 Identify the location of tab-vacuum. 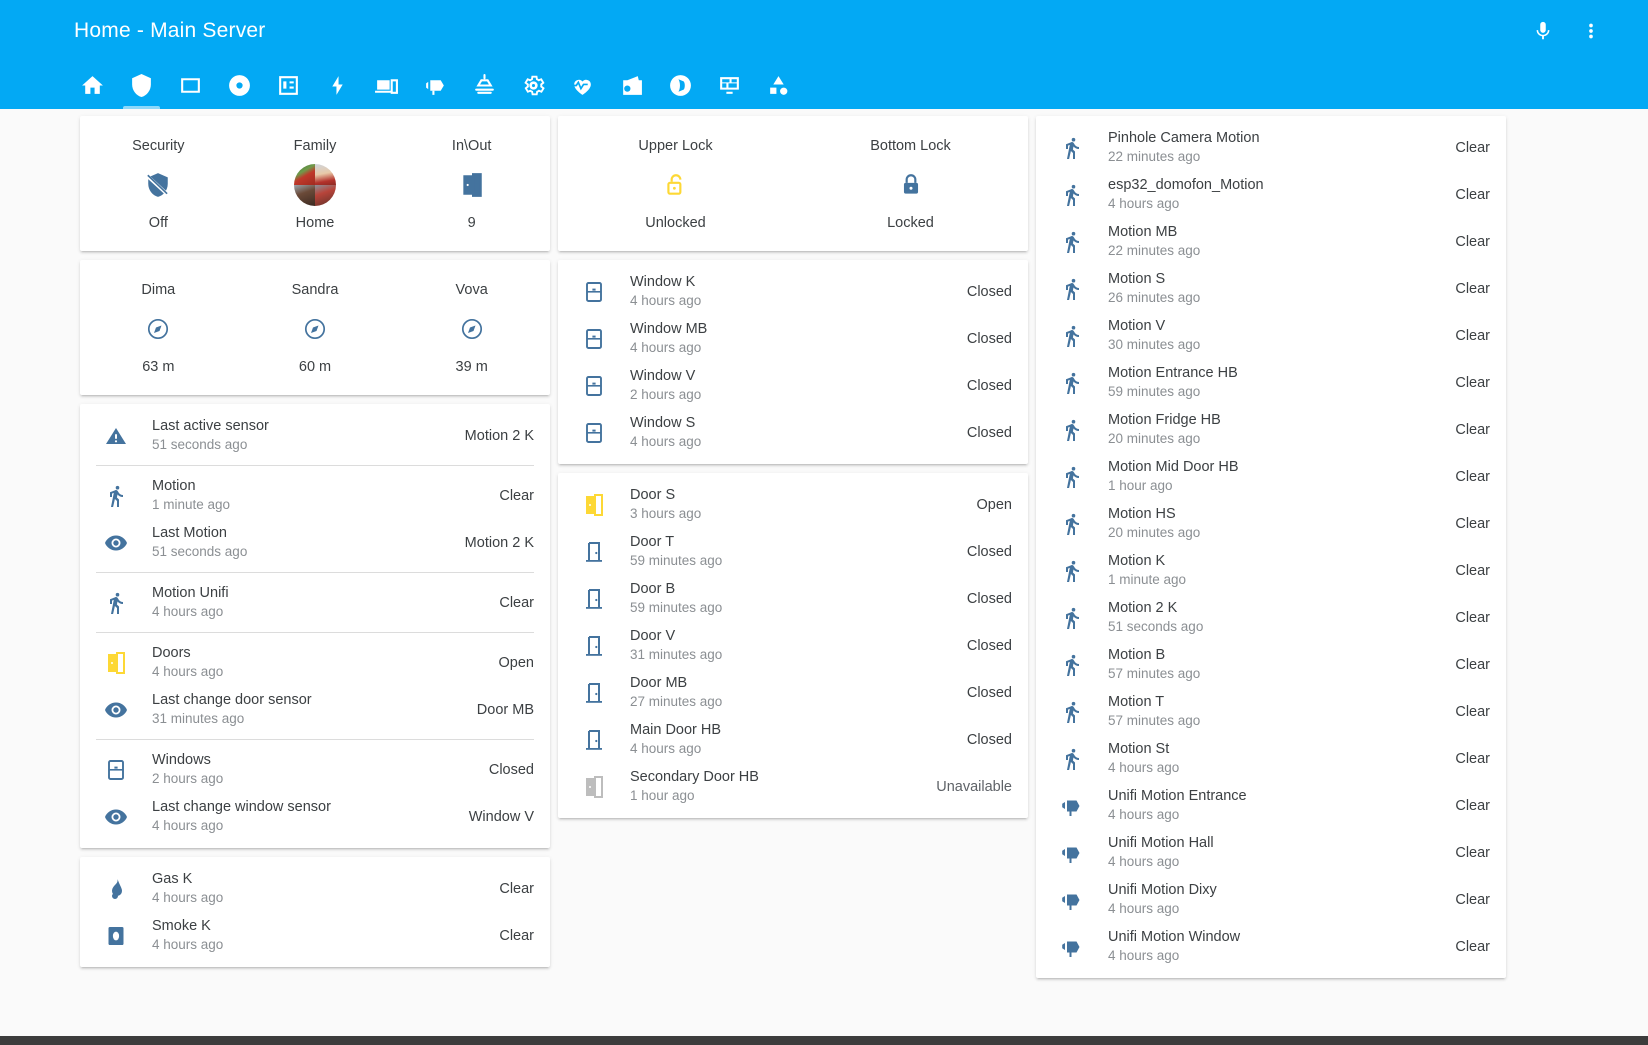
(239, 85).